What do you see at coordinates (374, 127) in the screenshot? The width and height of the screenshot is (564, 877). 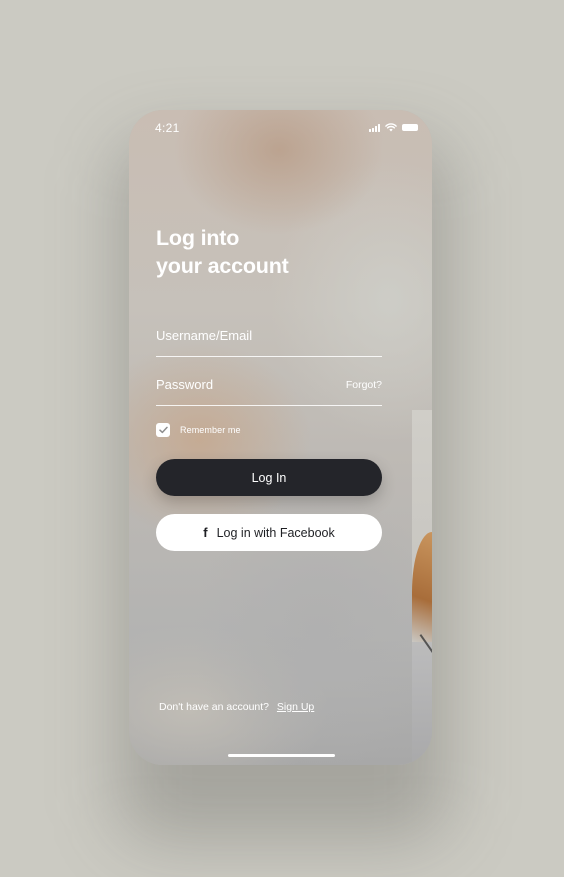 I see `signal-icon` at bounding box center [374, 127].